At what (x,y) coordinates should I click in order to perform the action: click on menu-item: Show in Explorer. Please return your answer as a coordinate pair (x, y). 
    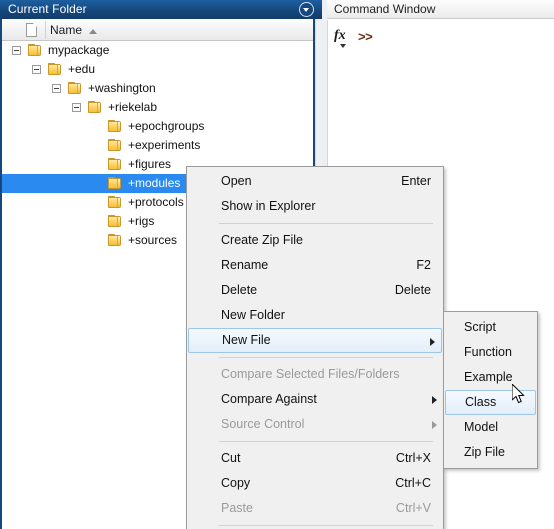
    Looking at the image, I should click on (315, 206).